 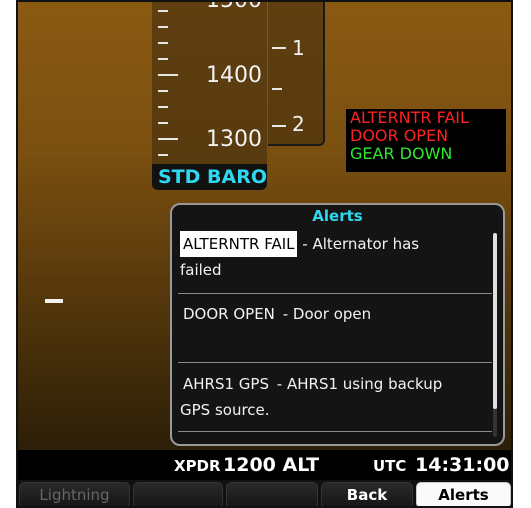 I want to click on baro-setting-box: STD BARO, so click(x=209, y=177).